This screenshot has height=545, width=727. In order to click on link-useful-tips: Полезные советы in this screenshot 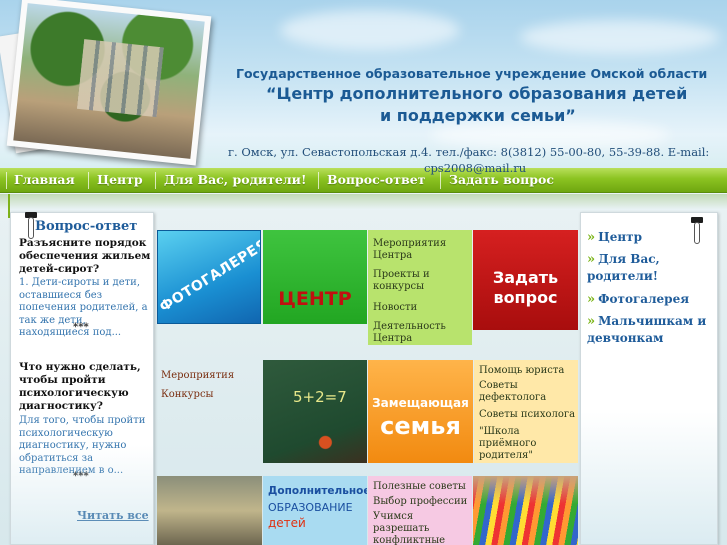, I will do `click(422, 487)`.